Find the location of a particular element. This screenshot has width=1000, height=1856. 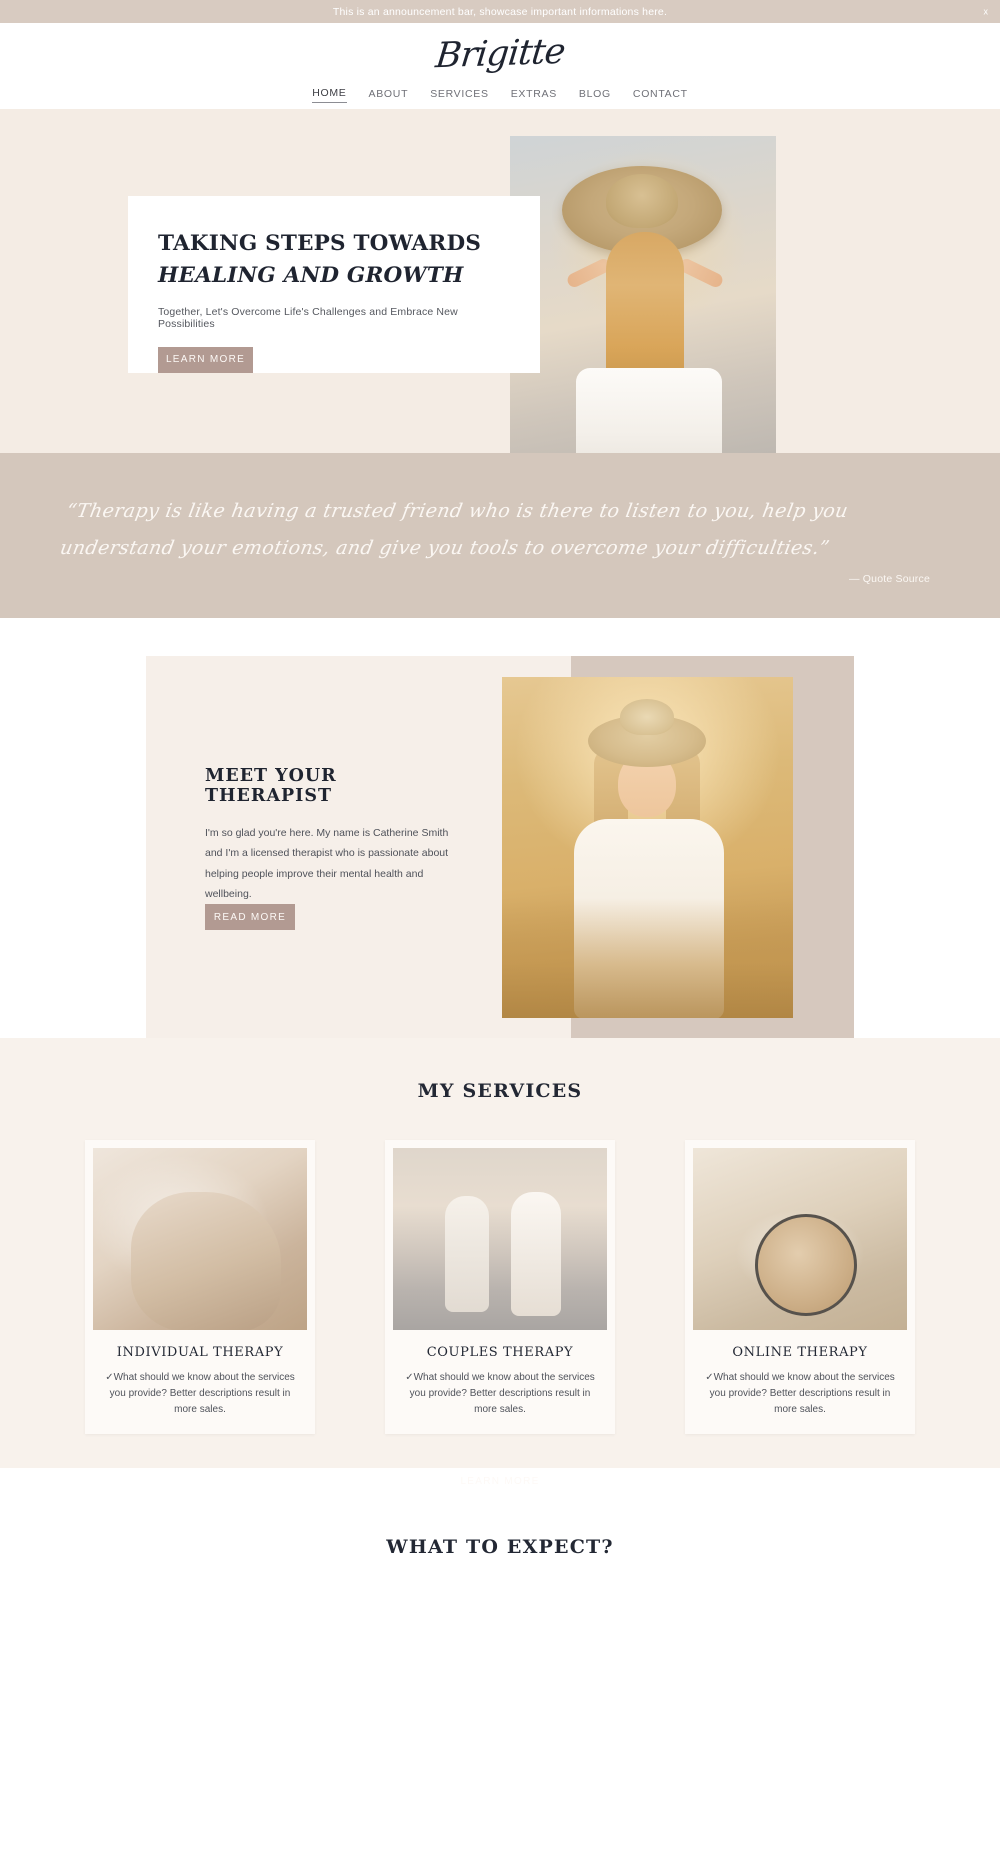

main-navigation: HOME ABOUT SERVICES EXTRAS BLOG CONTACT is located at coordinates (500, 95).